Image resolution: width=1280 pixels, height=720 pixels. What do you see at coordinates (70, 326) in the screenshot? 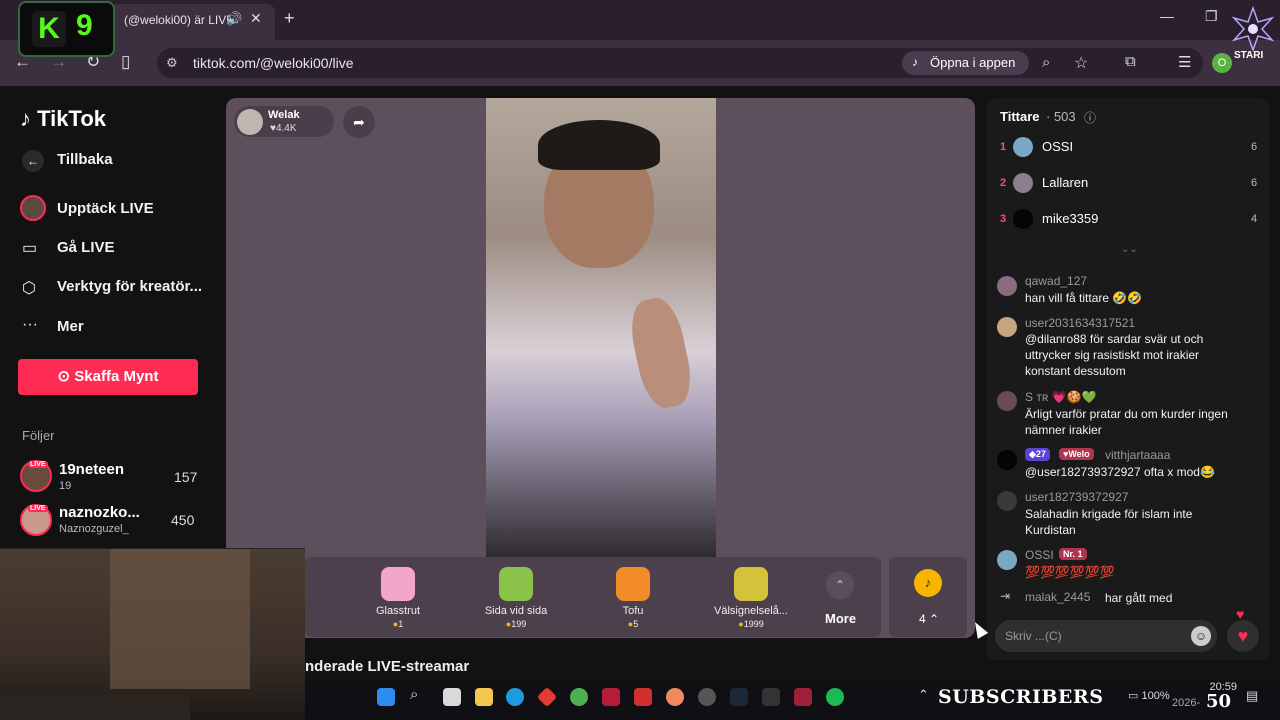
I see `sidebar-item-more: Mer` at bounding box center [70, 326].